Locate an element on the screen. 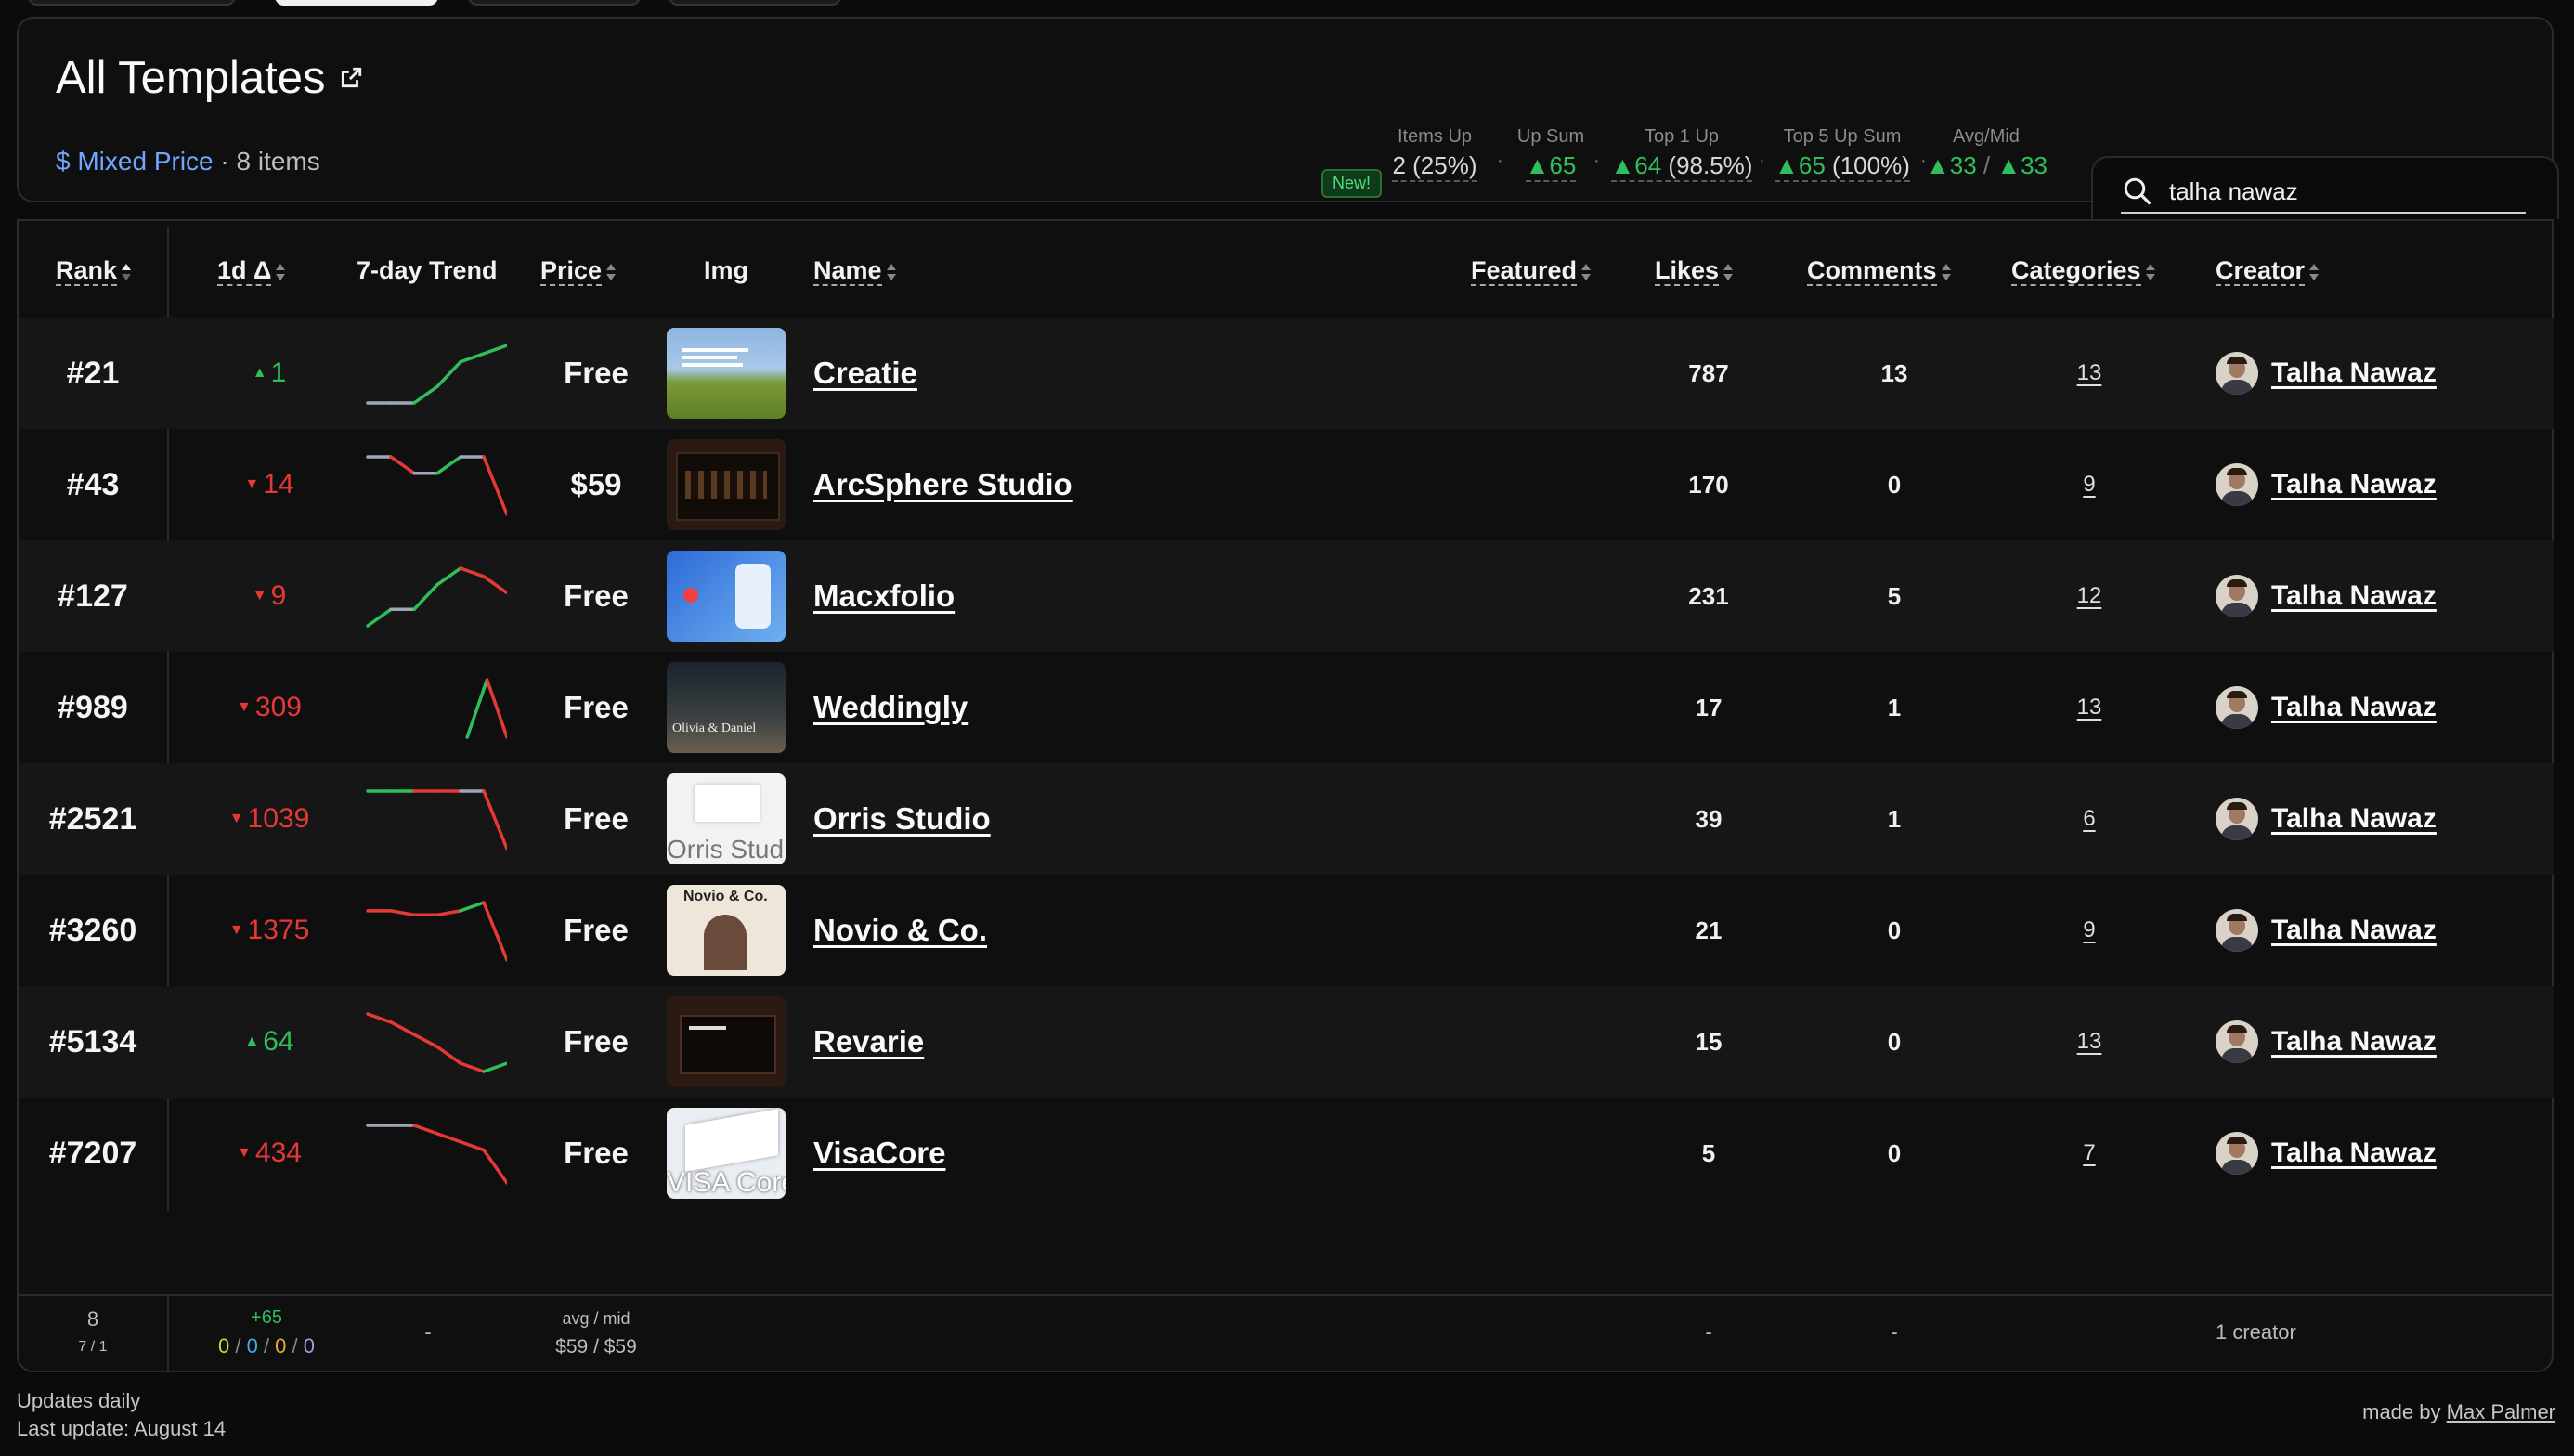  template-name-link: Weddingly is located at coordinates (890, 707).